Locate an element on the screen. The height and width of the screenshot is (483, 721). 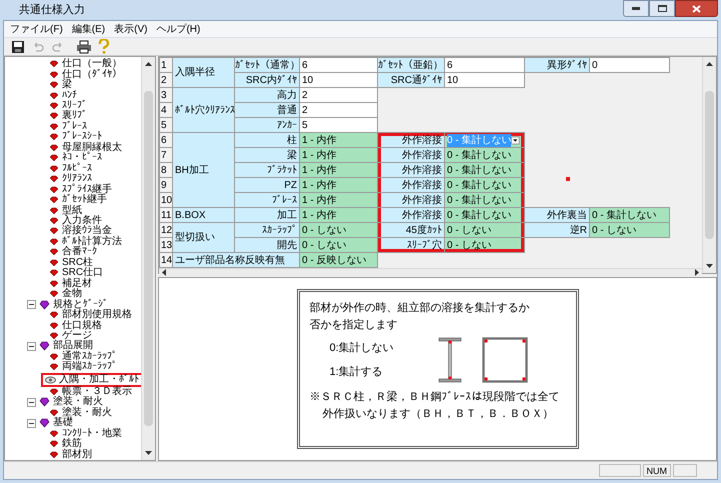
close-button is located at coordinates (696, 8).